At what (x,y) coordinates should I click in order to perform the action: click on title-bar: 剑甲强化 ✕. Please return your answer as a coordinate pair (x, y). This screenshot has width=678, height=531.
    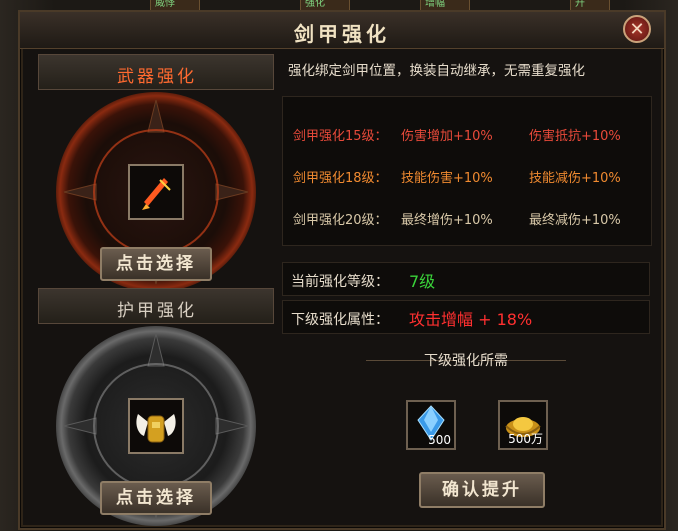
    Looking at the image, I should click on (342, 30).